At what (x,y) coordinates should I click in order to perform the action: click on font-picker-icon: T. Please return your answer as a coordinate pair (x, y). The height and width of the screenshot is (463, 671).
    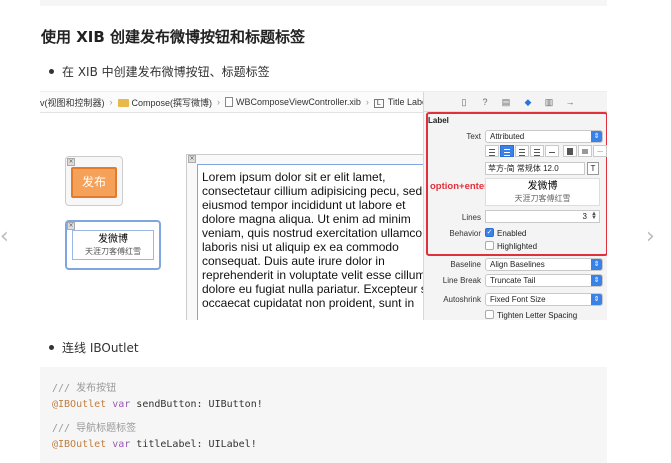
    Looking at the image, I should click on (593, 168).